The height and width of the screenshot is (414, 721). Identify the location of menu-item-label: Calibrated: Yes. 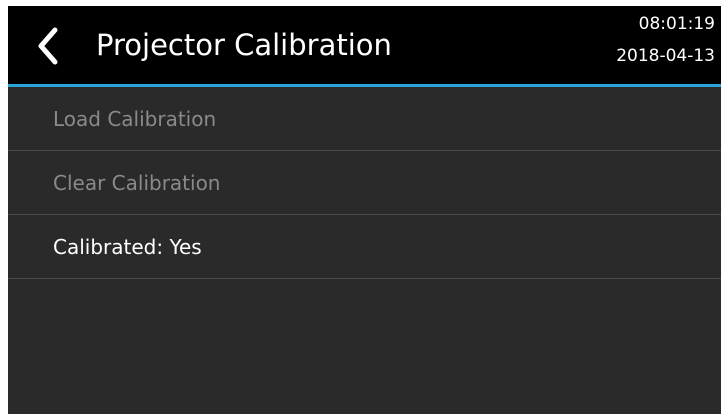
(127, 247).